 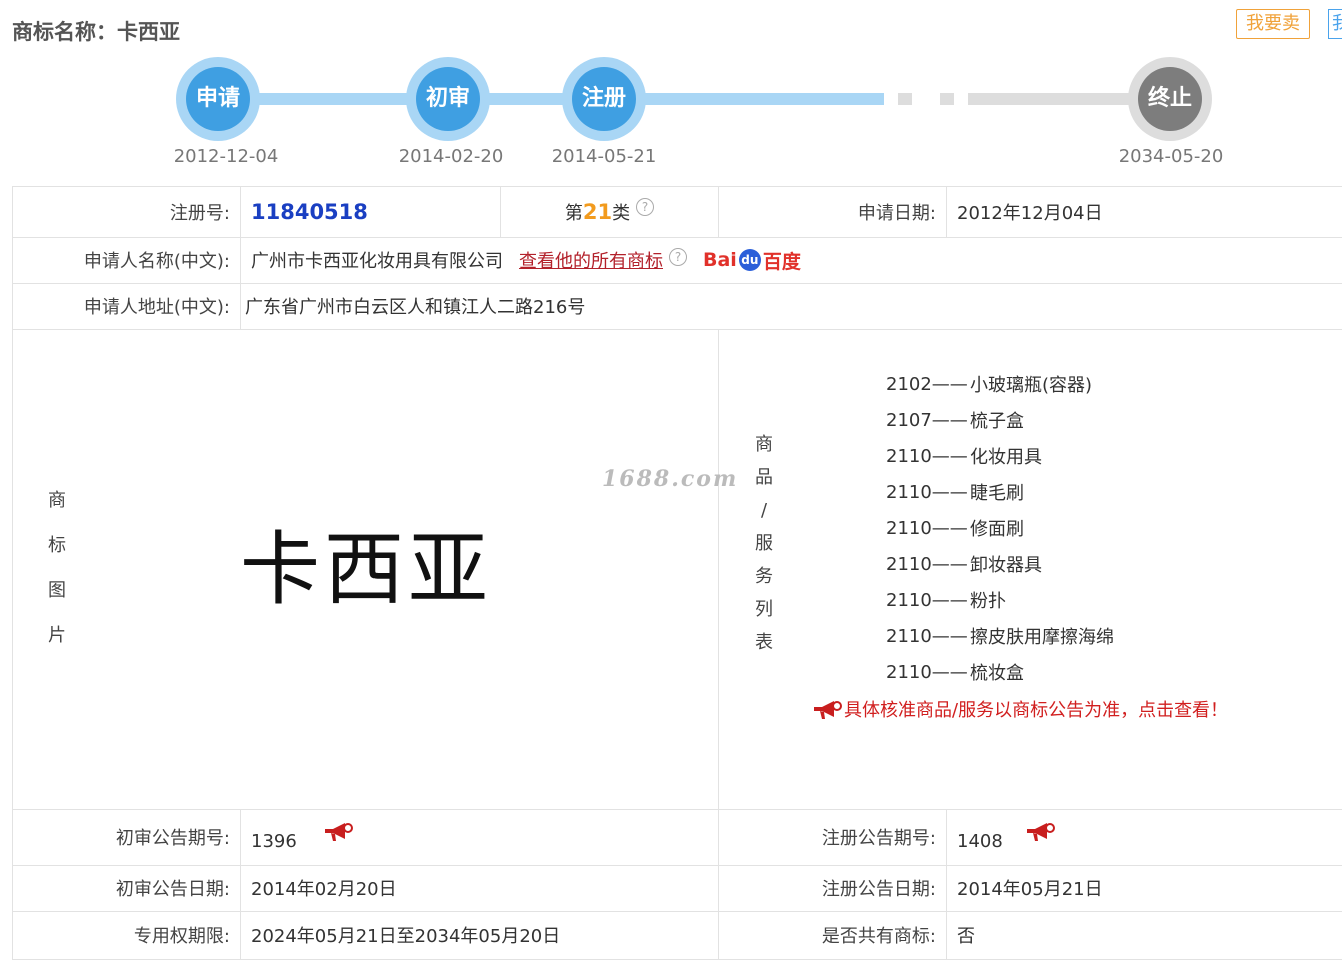 What do you see at coordinates (927, 420) in the screenshot?
I see `goods-code: 2107——` at bounding box center [927, 420].